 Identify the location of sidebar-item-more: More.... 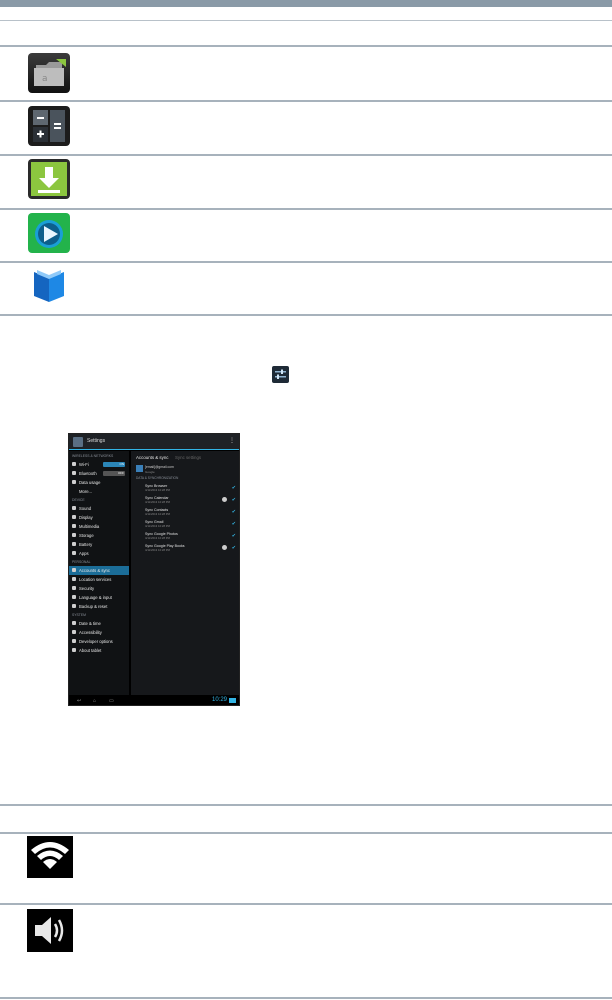
(99, 491).